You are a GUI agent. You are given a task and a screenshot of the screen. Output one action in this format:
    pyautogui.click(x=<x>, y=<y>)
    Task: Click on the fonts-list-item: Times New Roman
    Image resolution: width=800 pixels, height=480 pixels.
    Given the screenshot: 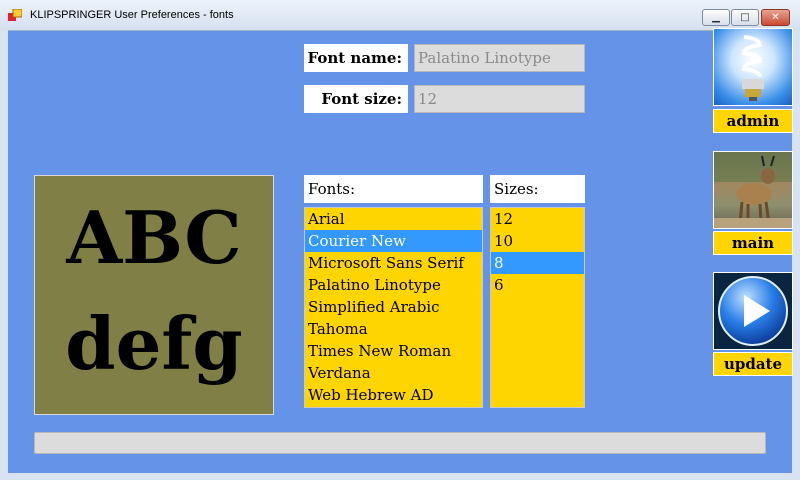 What is the action you would take?
    pyautogui.click(x=393, y=351)
    